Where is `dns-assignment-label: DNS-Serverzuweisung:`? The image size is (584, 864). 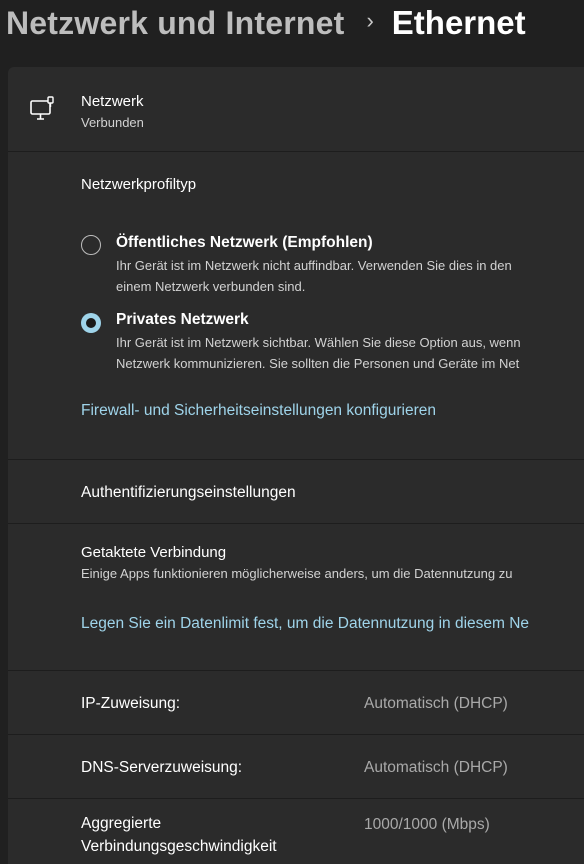
dns-assignment-label: DNS-Serverzuweisung: is located at coordinates (162, 767).